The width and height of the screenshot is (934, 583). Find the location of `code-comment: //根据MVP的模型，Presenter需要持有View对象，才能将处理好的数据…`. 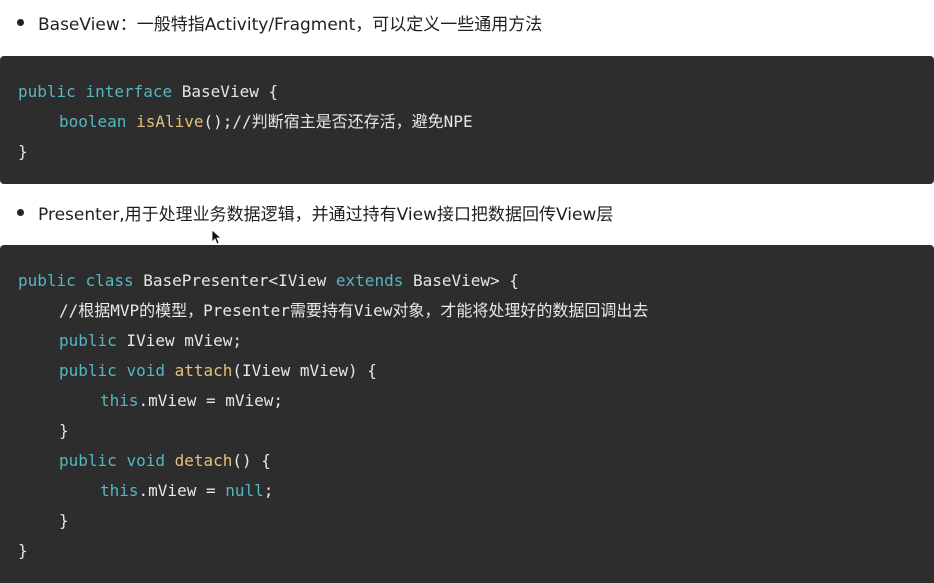

code-comment: //根据MVP的模型，Presenter需要持有View对象，才能将处理好的数据… is located at coordinates (354, 310).